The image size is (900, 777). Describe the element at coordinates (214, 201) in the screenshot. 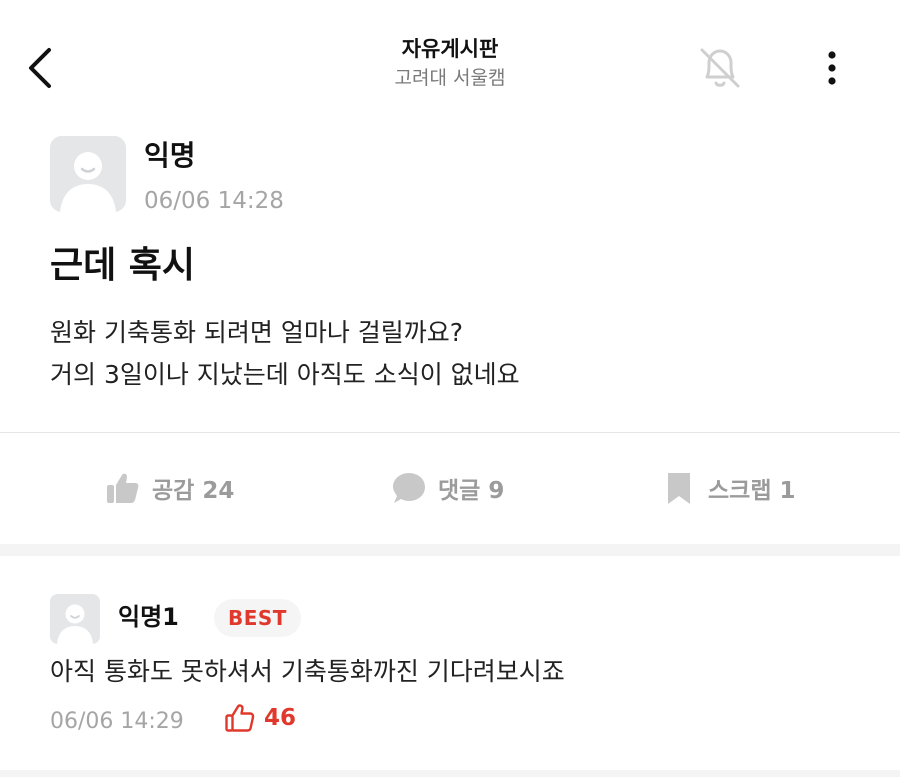

I see `post-timestamp: 06/06 14:28` at that location.